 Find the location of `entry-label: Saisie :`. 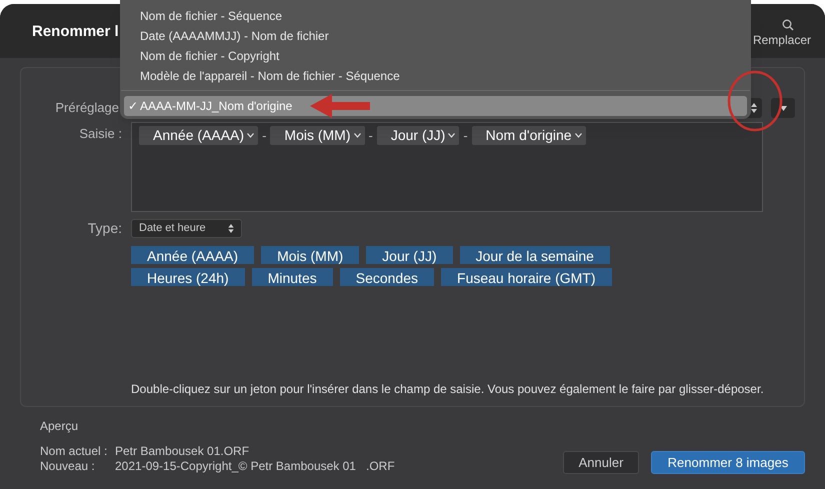

entry-label: Saisie : is located at coordinates (100, 134).